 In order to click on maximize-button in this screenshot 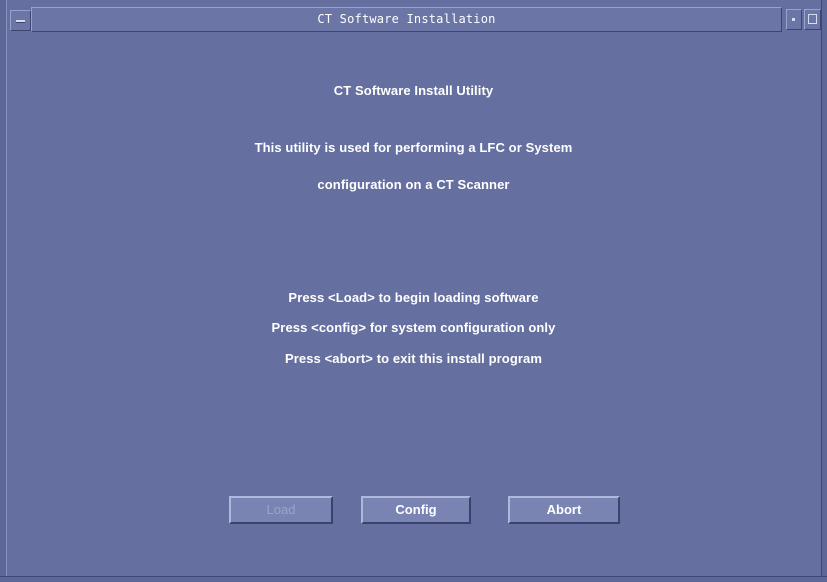, I will do `click(812, 19)`.